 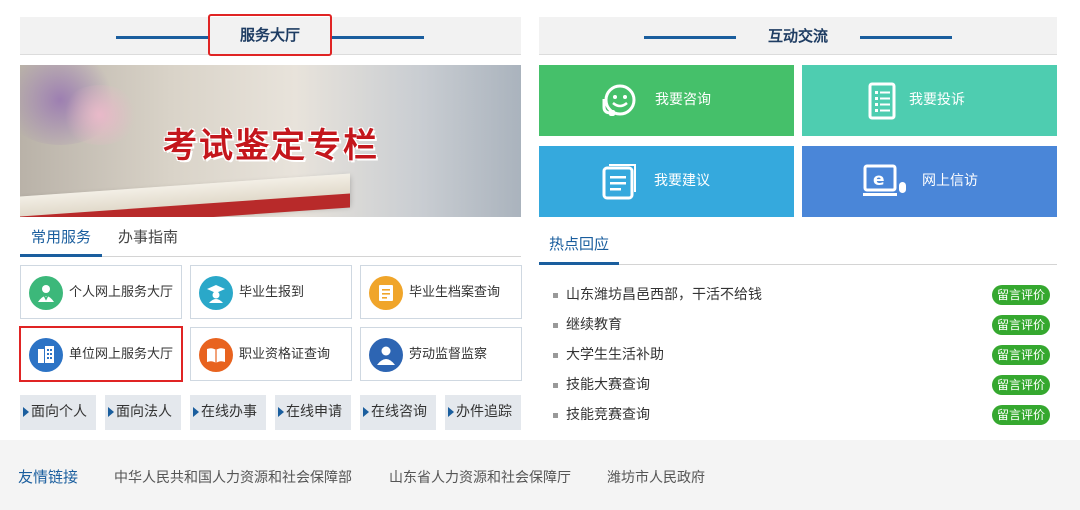 I want to click on service-section-header: 服务大厅, so click(x=270, y=35).